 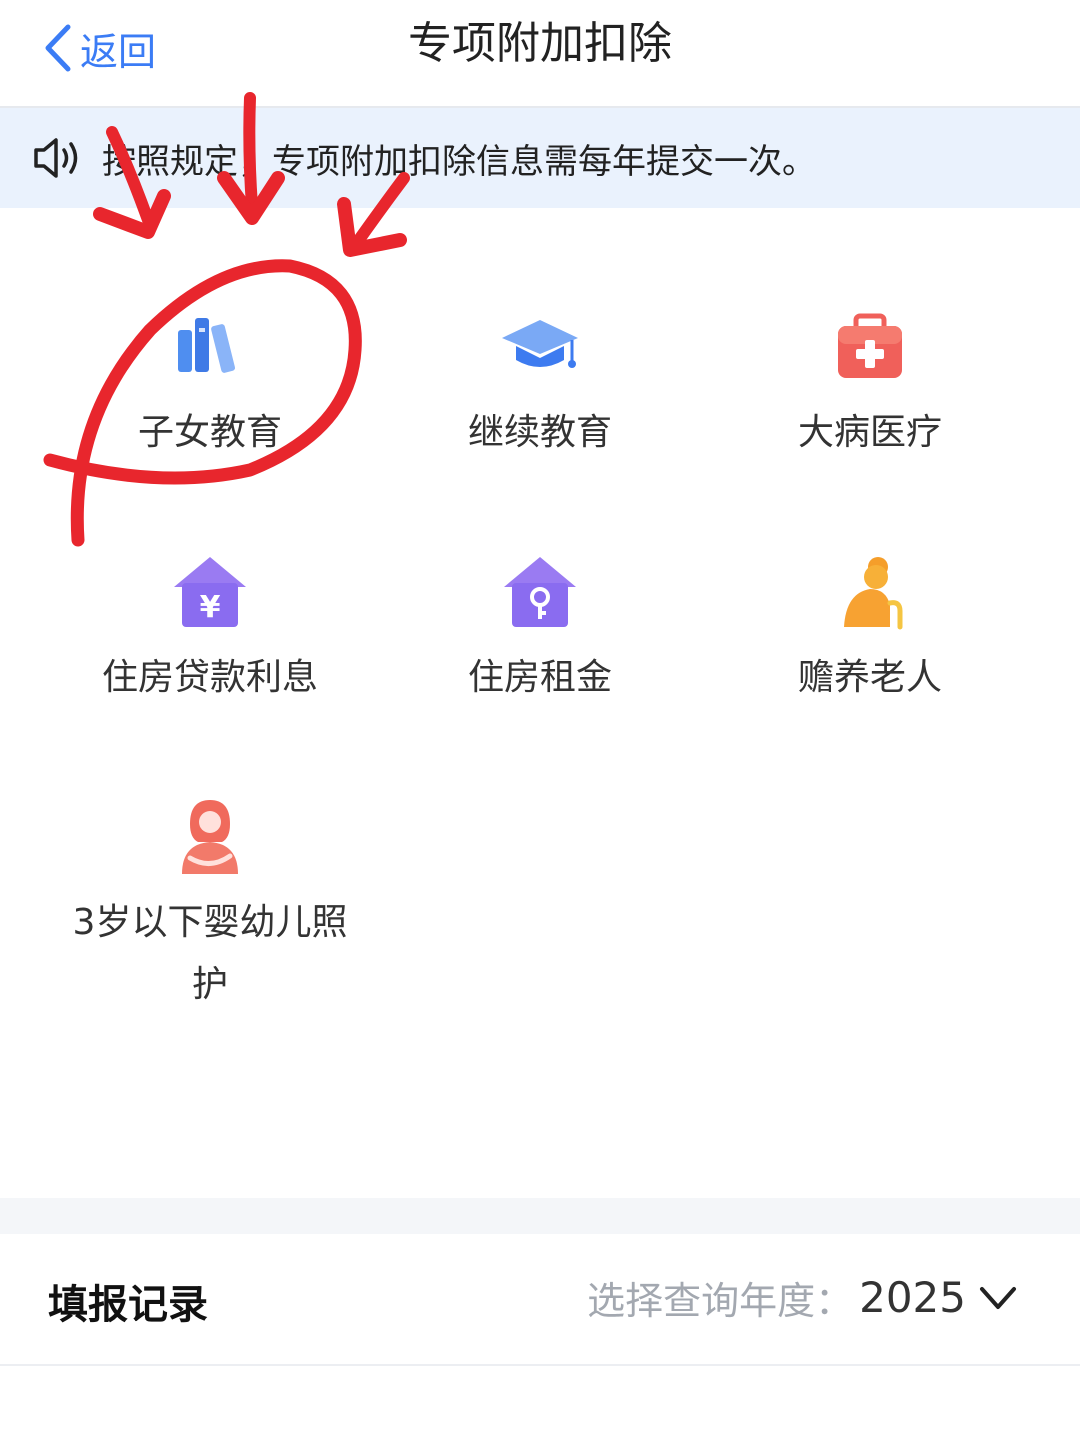 I want to click on filing-records-title: 填报记录, so click(x=128, y=1305).